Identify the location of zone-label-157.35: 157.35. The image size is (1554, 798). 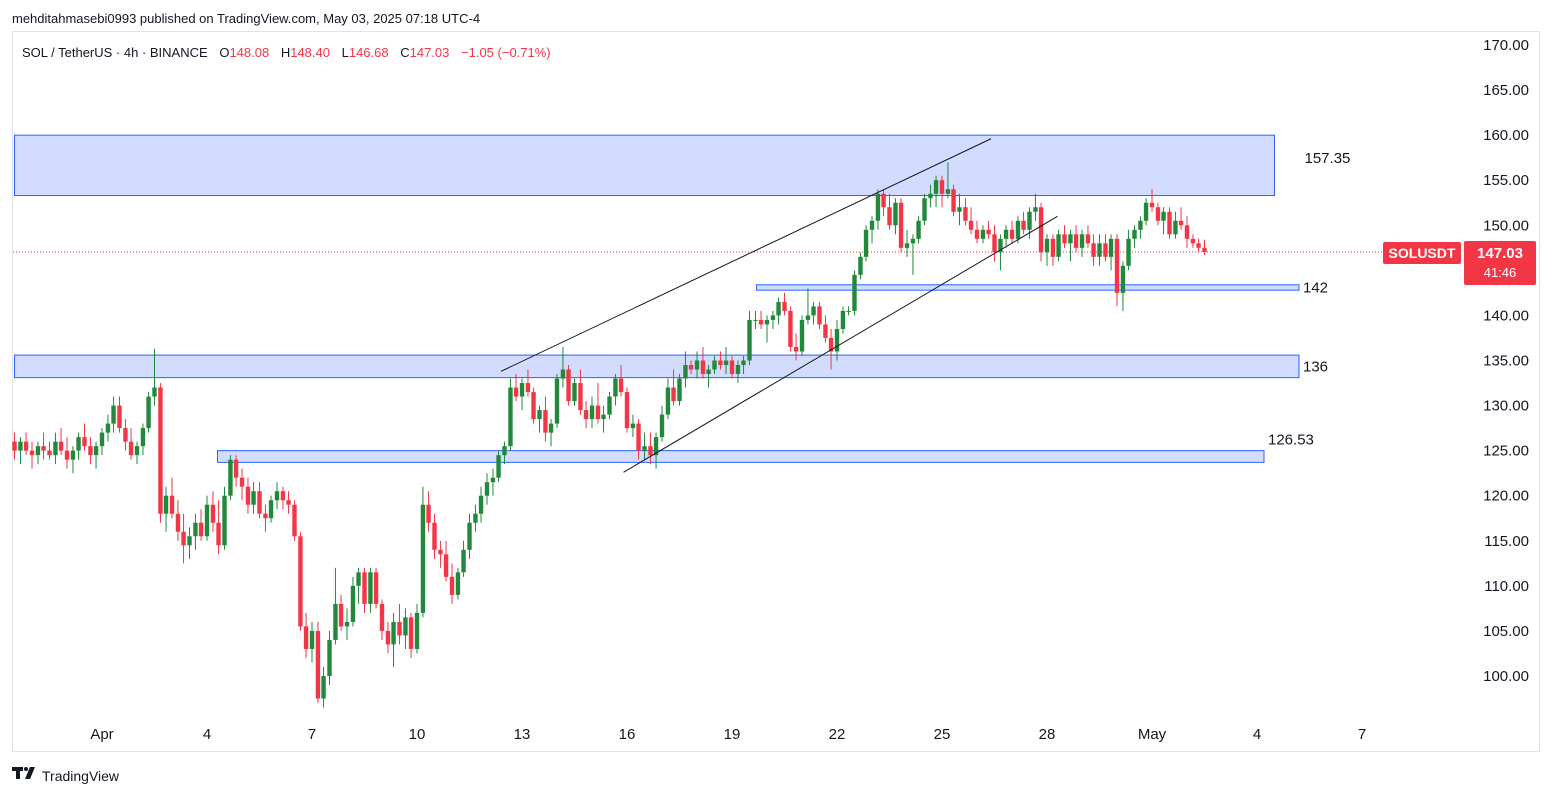
(1328, 158).